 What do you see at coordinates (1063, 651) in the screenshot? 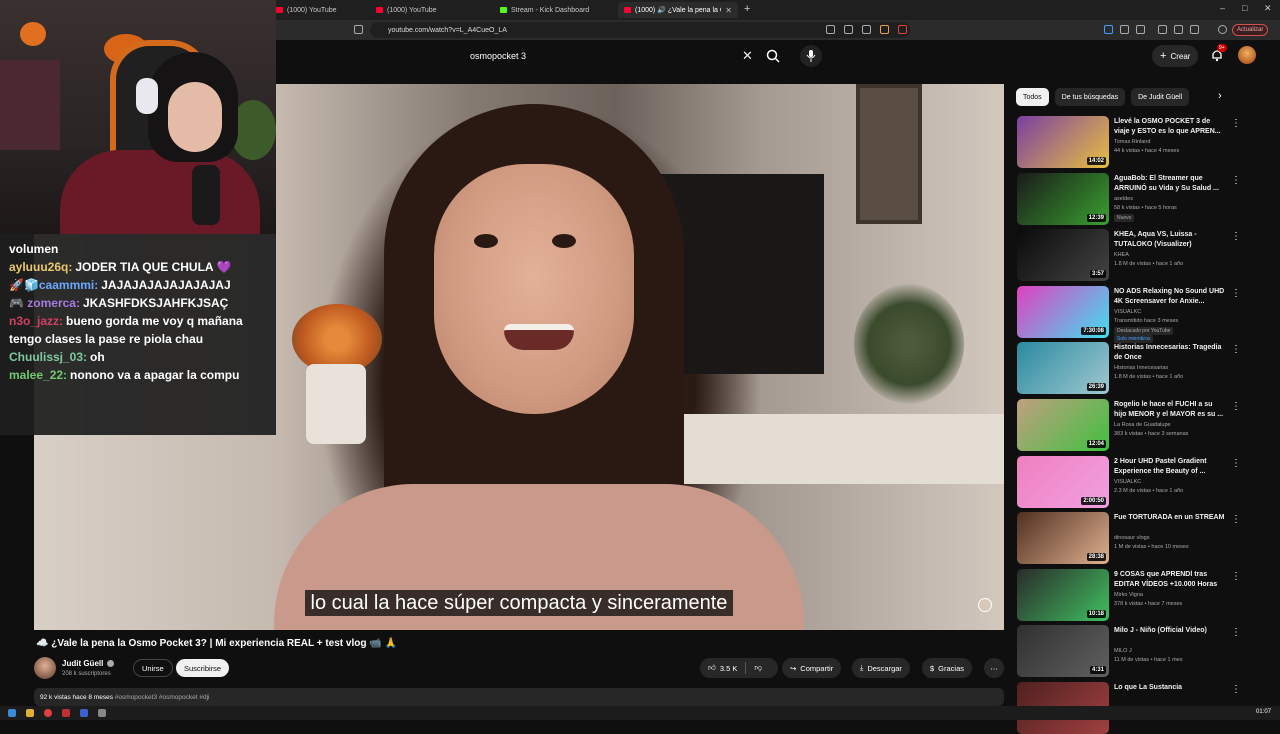
I see `video-thumbnail: 4:31` at bounding box center [1063, 651].